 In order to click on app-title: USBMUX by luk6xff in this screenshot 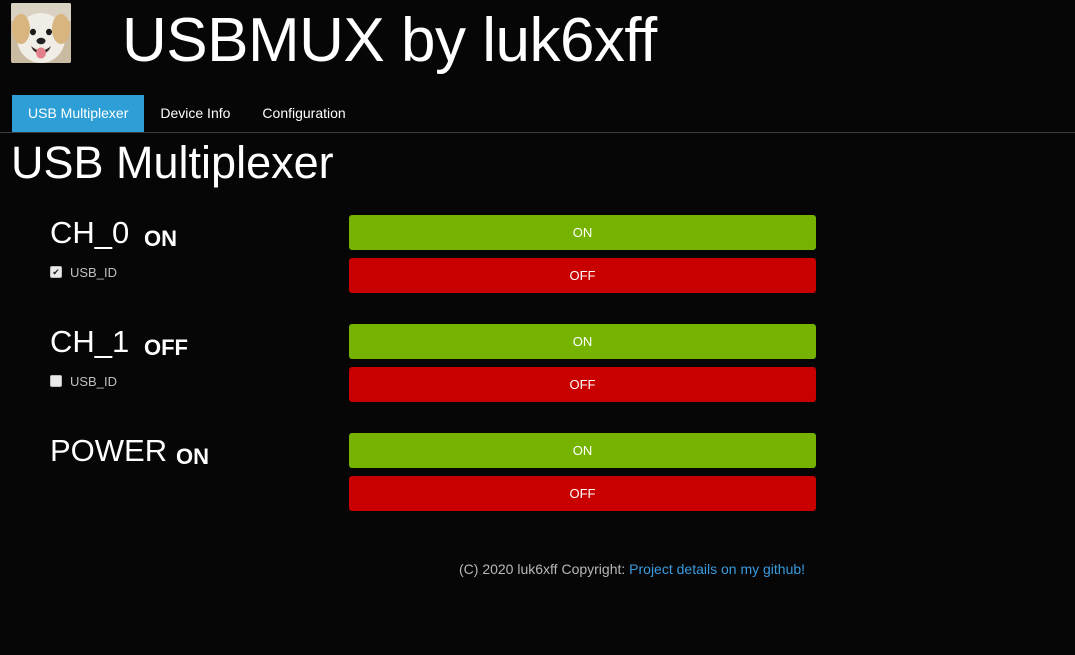, I will do `click(389, 40)`.